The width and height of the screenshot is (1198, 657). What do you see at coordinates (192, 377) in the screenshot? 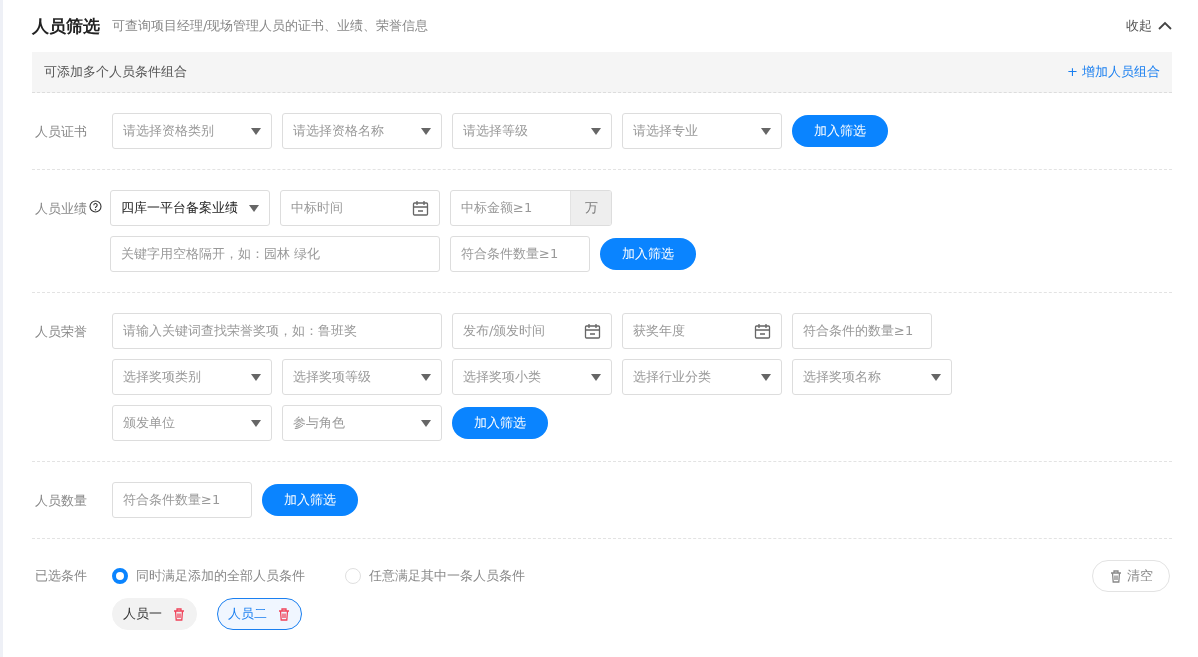
I see `dropdown: 选择奖项类别` at bounding box center [192, 377].